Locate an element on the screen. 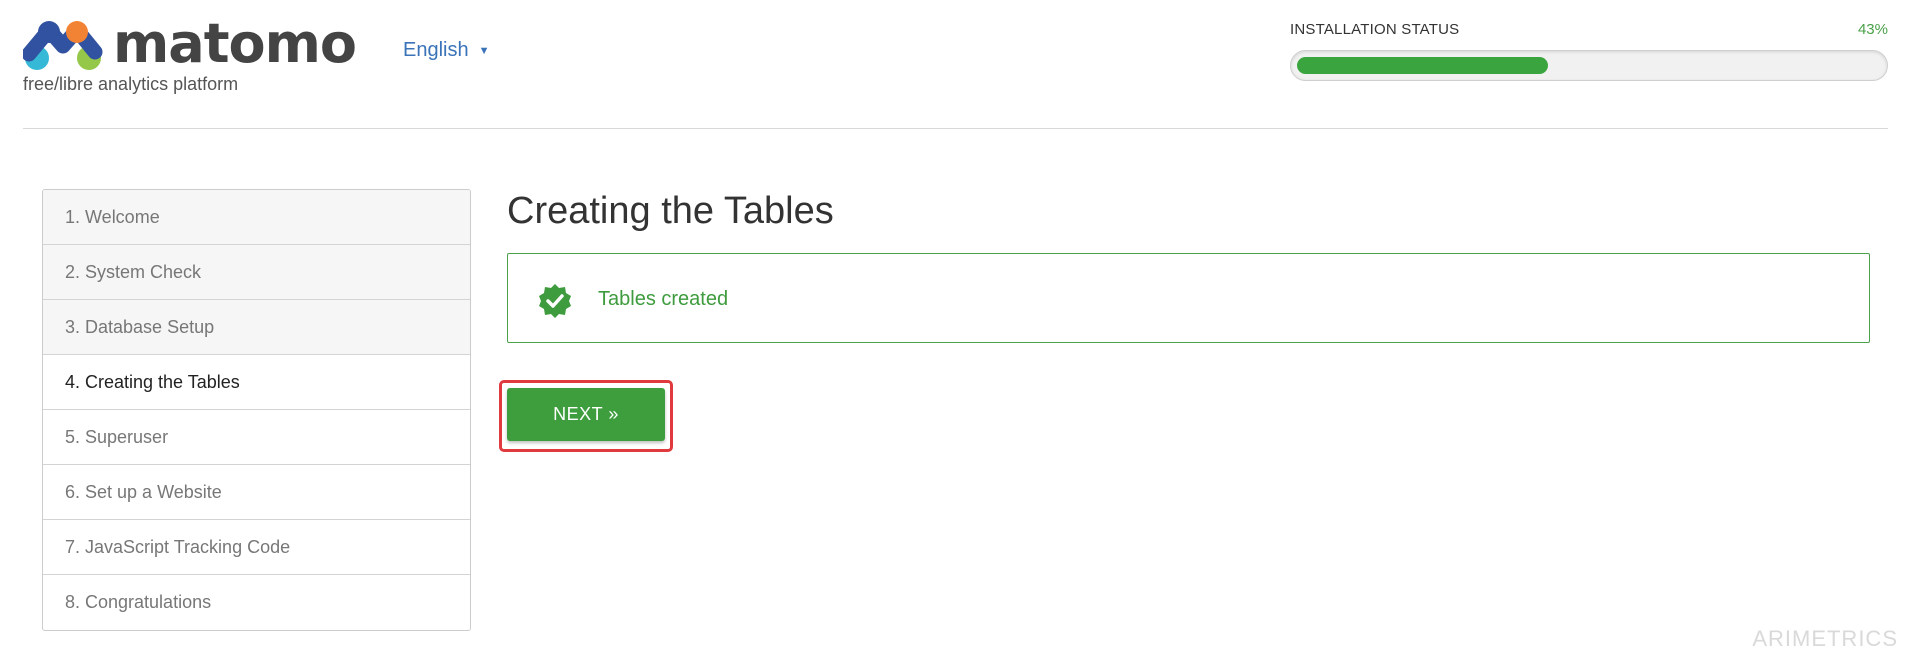  matomo-logo: matomo free/libre analytics platform is located at coordinates (193, 55).